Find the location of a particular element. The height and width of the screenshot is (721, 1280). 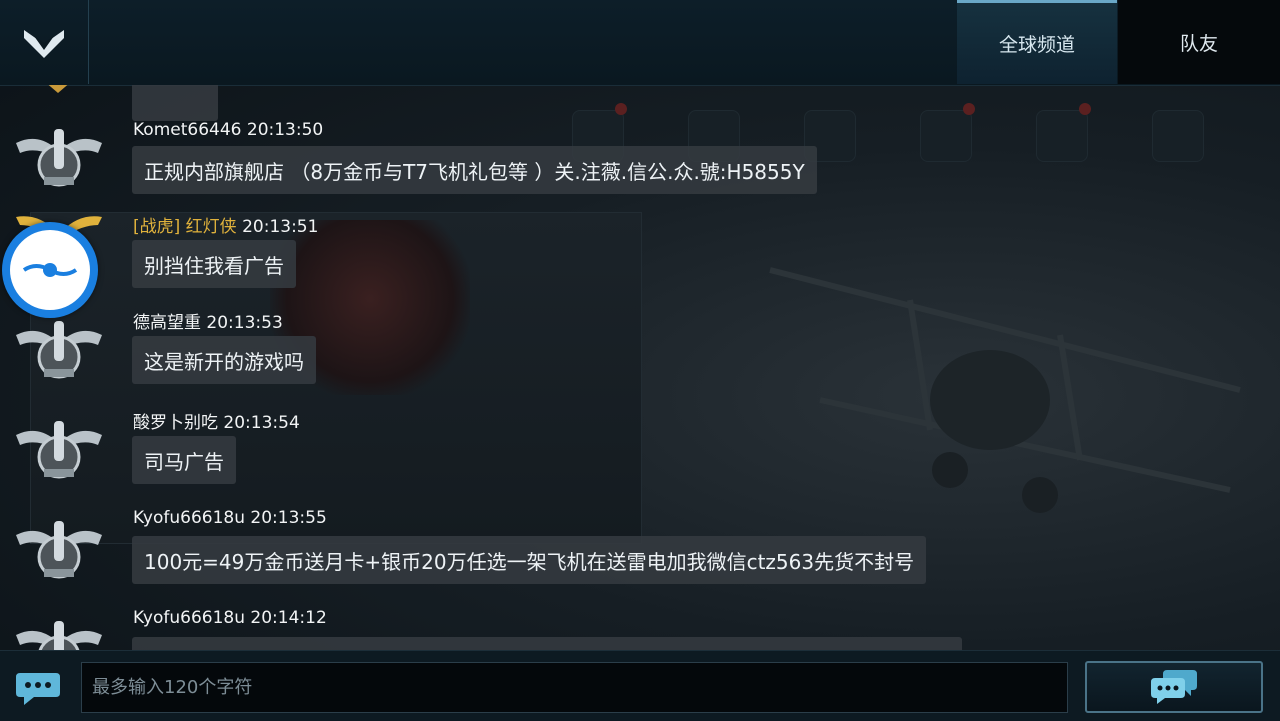

chat-input-bar is located at coordinates (640, 685).